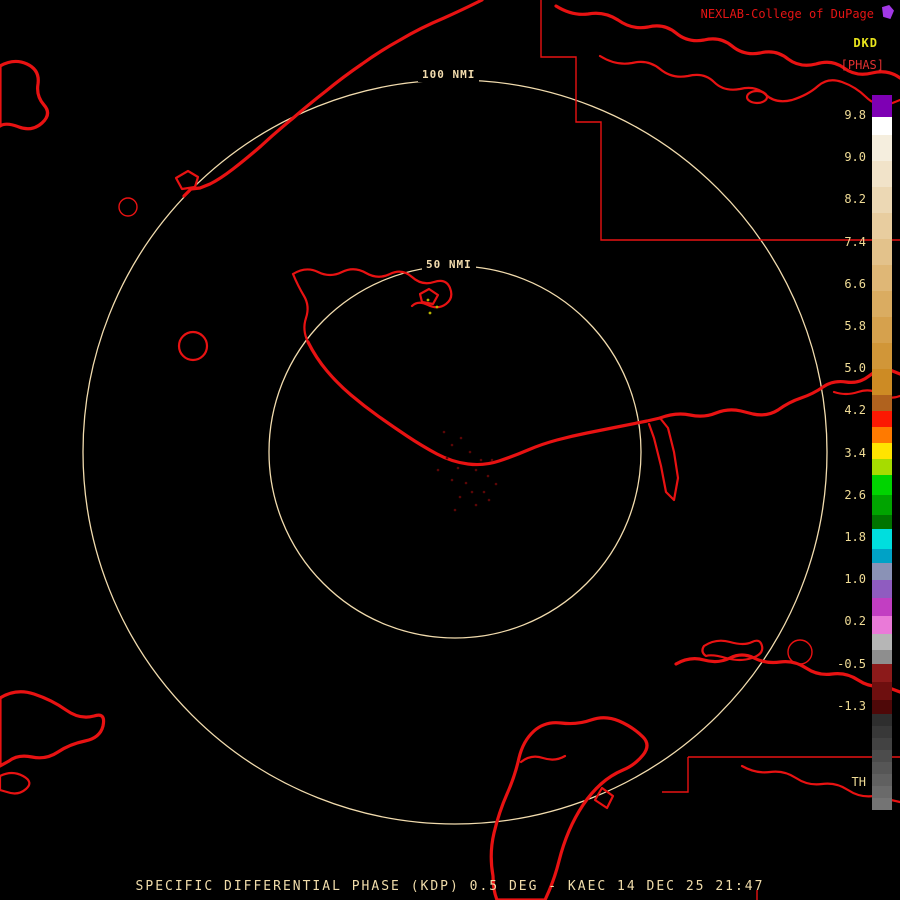  What do you see at coordinates (855, 199) in the screenshot?
I see `colorbar-tick-label: 8.2` at bounding box center [855, 199].